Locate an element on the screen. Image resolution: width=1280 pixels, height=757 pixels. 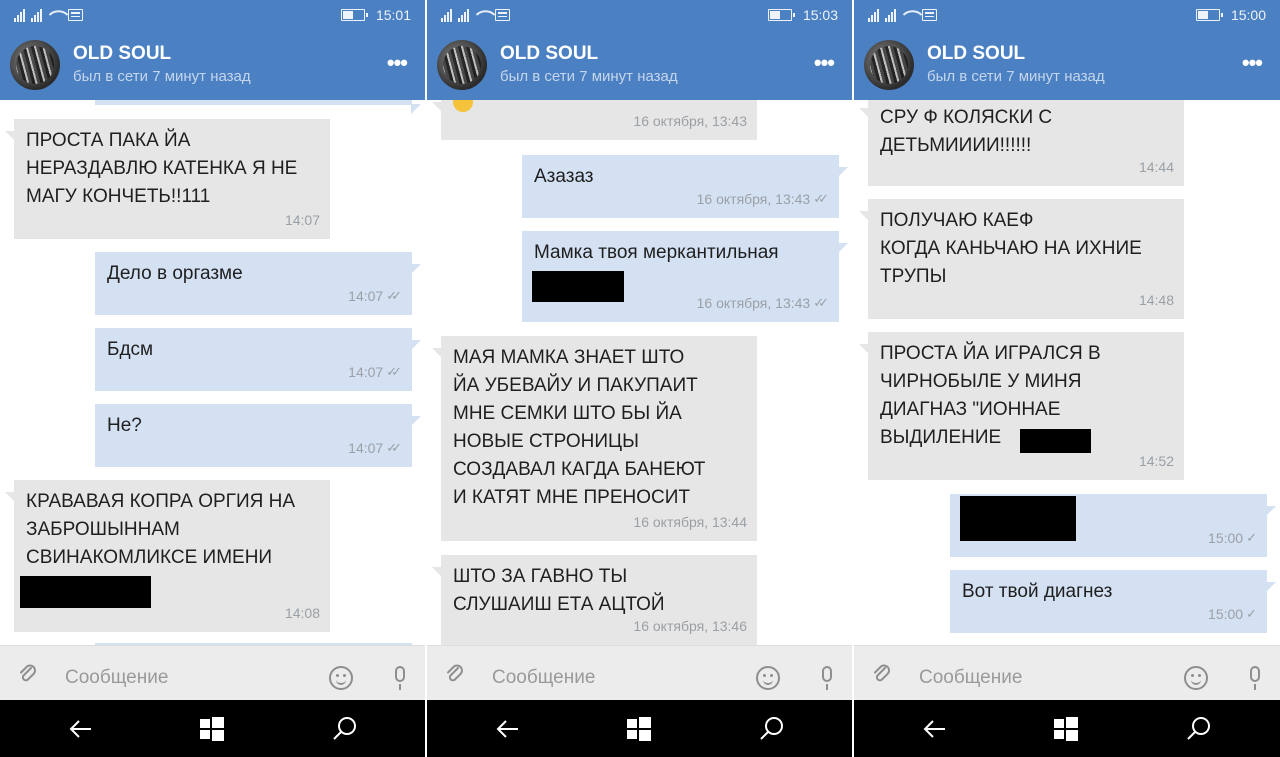
message-bubble: СРУ Ф КОЛЯСКИ С ДЕТЬМИИИИ!!!!!! 14:44 is located at coordinates (1021, 143).